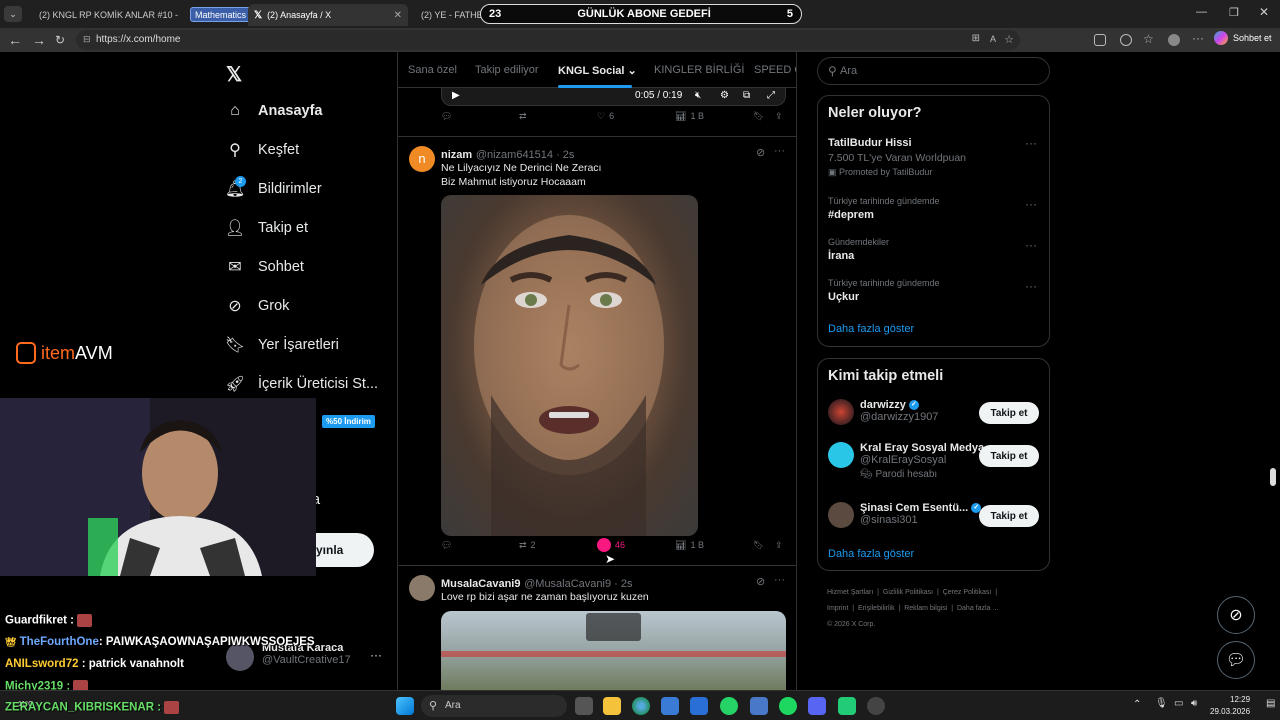 The height and width of the screenshot is (720, 1280). Describe the element at coordinates (850, 592) in the screenshot. I see `footer-link: Hizmet Şartları` at that location.